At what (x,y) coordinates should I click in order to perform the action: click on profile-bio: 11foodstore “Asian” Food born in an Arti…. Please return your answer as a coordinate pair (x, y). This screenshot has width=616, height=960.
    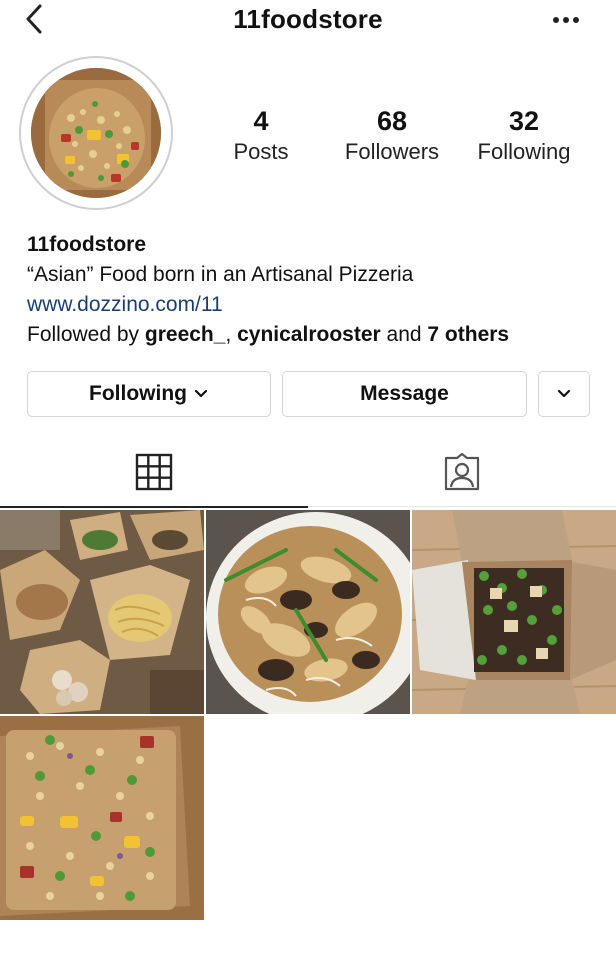
    Looking at the image, I should click on (312, 290).